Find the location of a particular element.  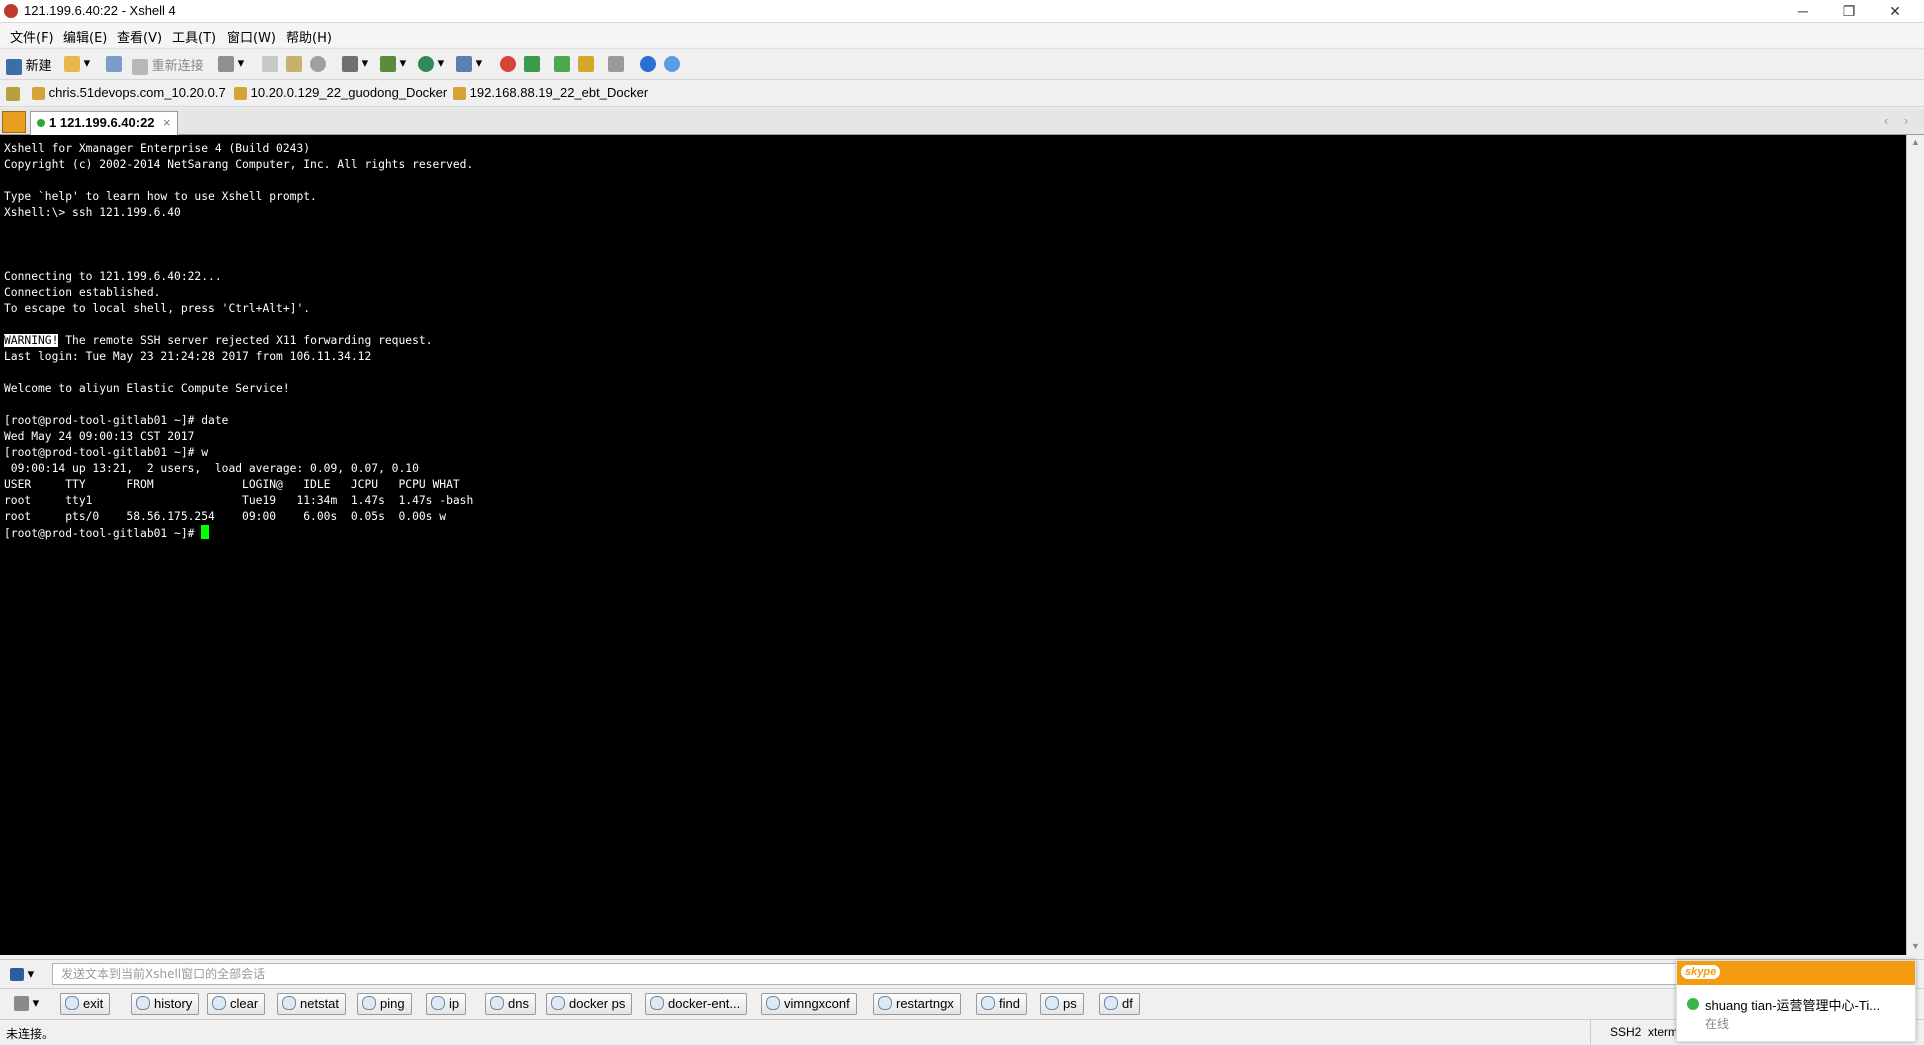

main-toolbar: 新建 ▾ 重新连接 ▾ ▾ ▾ ▾ ▾ is located at coordinates (962, 64).